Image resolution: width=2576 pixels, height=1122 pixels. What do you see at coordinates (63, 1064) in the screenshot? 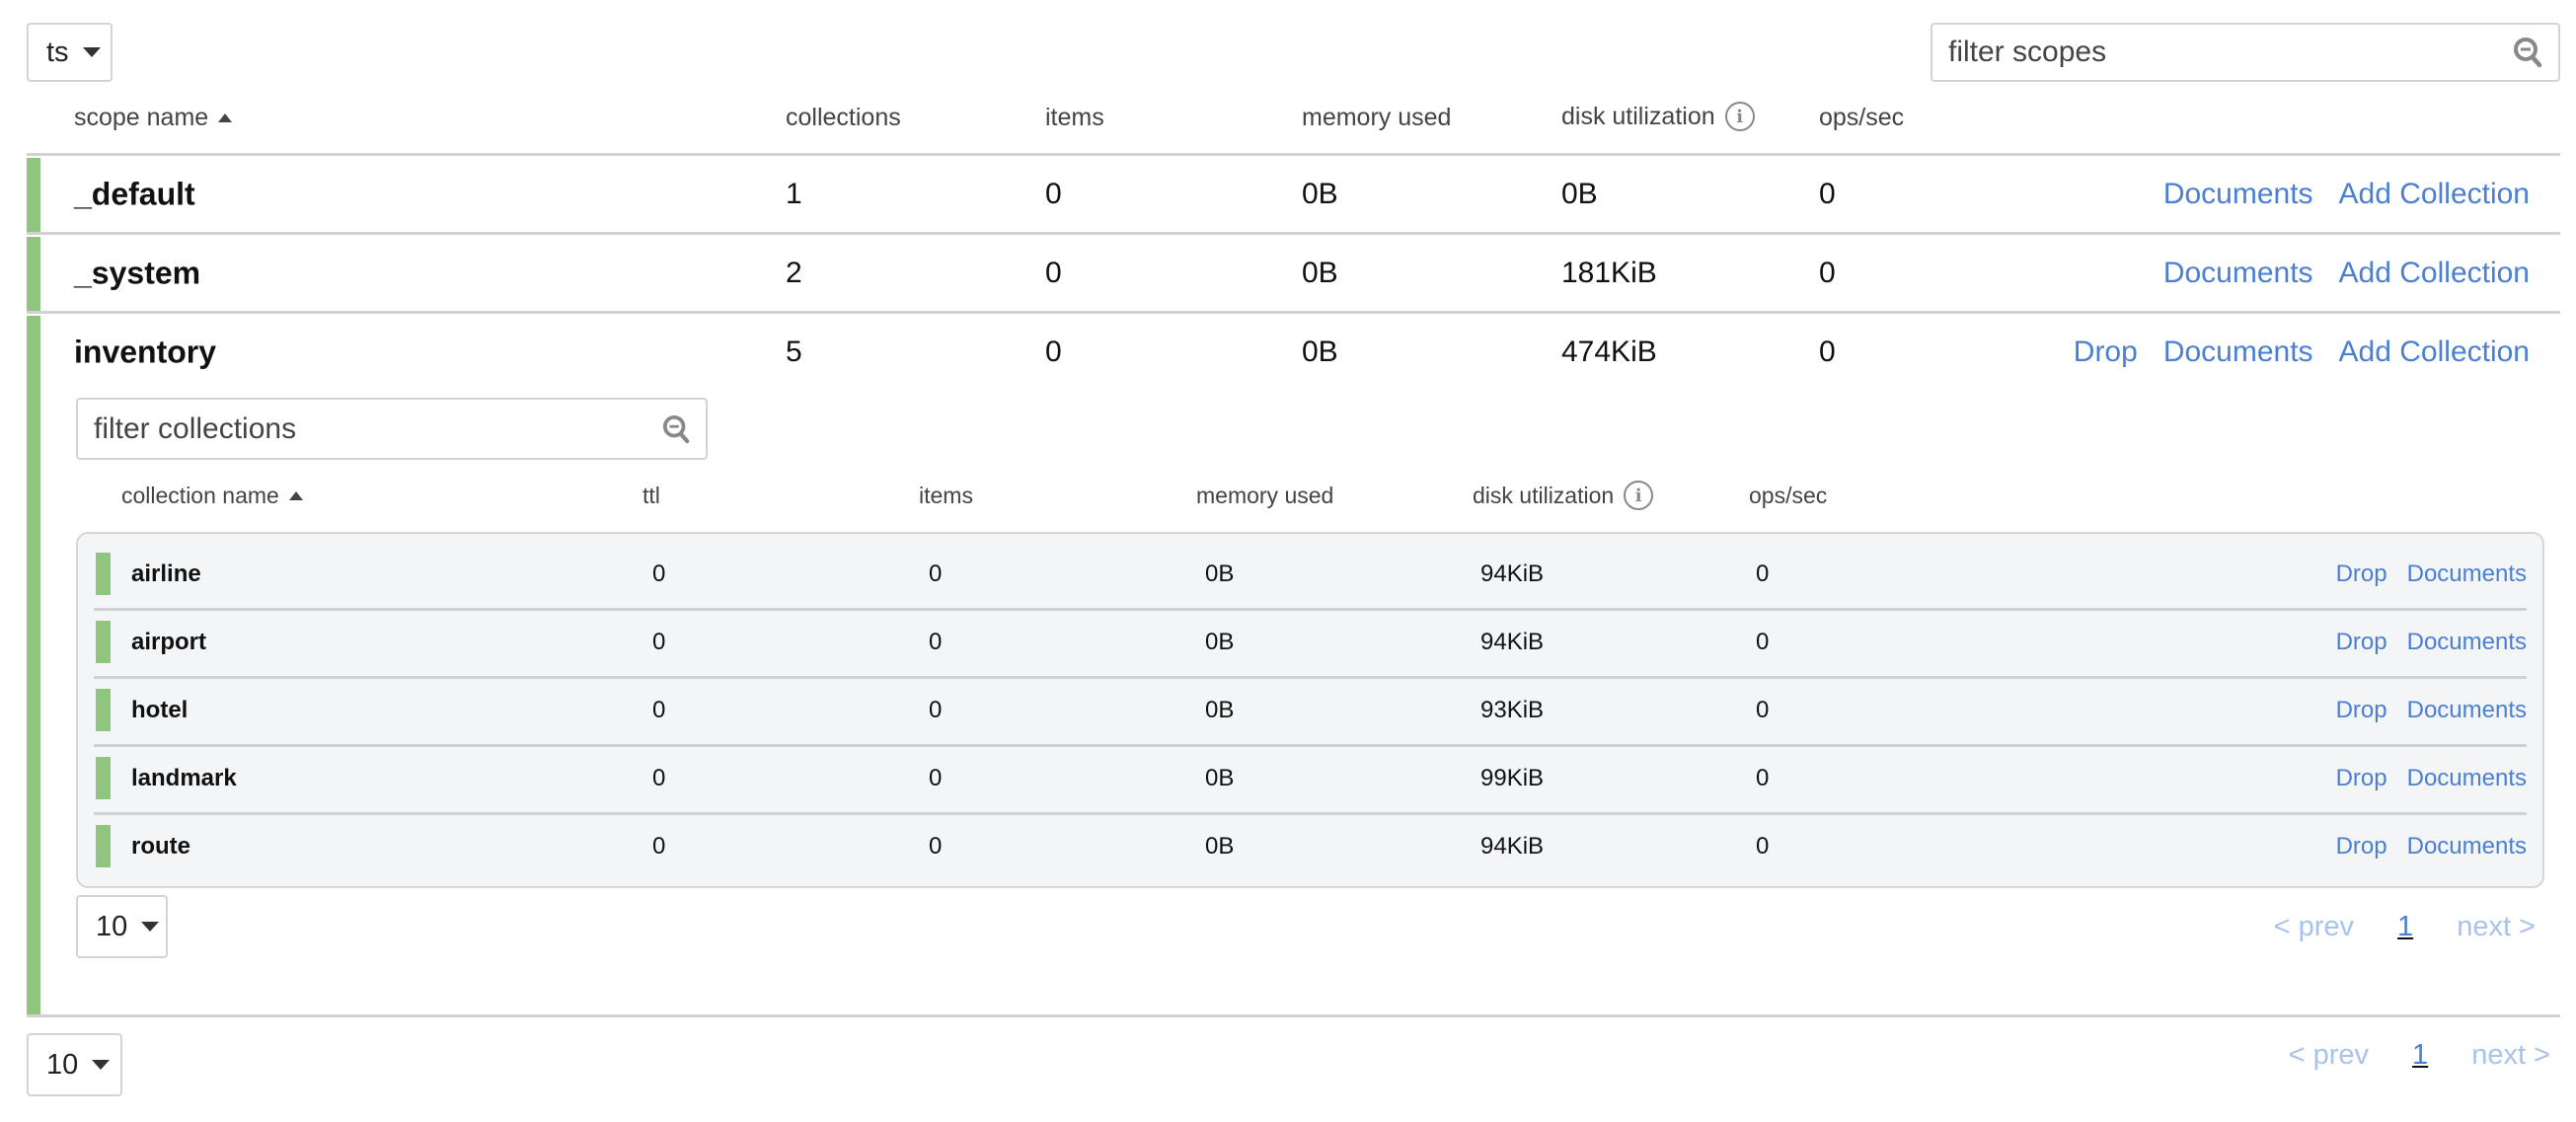
I see `page-size-value: 10` at bounding box center [63, 1064].